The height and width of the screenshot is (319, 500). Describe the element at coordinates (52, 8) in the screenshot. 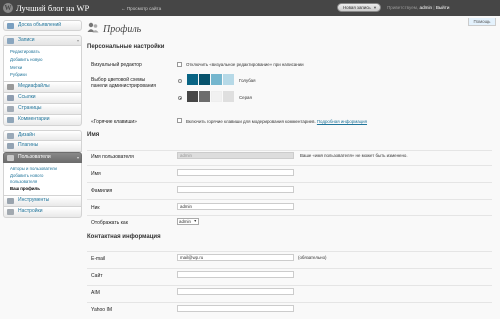

I see `site-title: Лучший блог на WP` at that location.